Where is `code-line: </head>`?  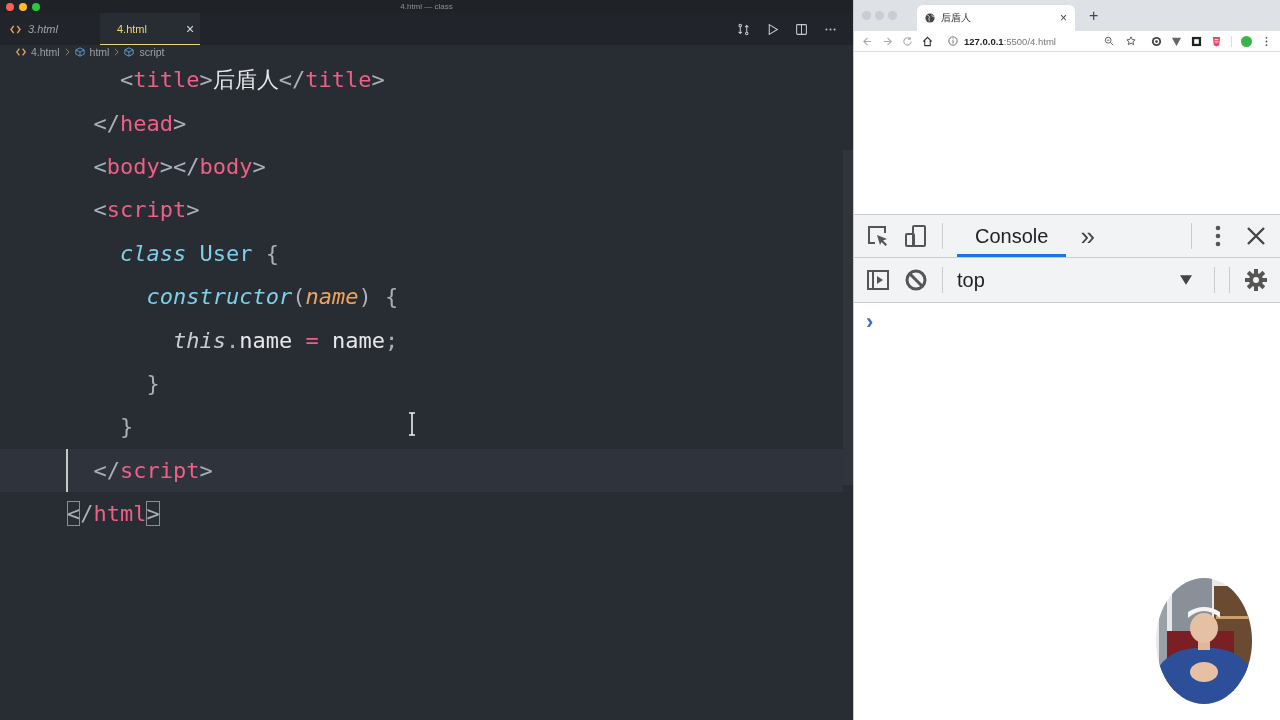 code-line: </head> is located at coordinates (140, 123).